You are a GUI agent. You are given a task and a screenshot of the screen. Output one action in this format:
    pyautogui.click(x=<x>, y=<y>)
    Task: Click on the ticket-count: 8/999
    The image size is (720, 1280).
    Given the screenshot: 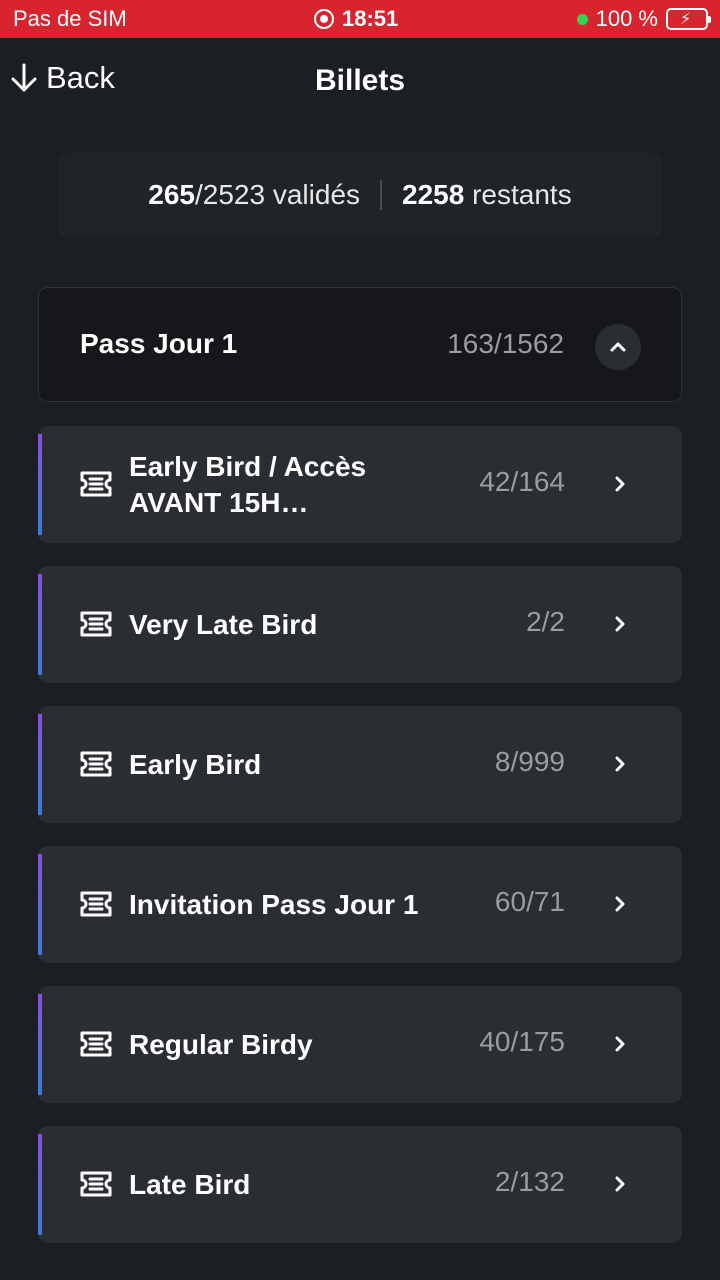 What is the action you would take?
    pyautogui.click(x=529, y=761)
    